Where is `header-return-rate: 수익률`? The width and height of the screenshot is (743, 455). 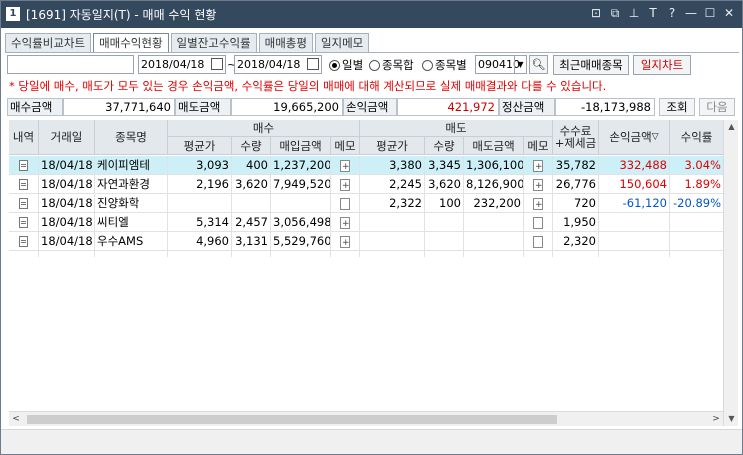 header-return-rate: 수익률 is located at coordinates (697, 137).